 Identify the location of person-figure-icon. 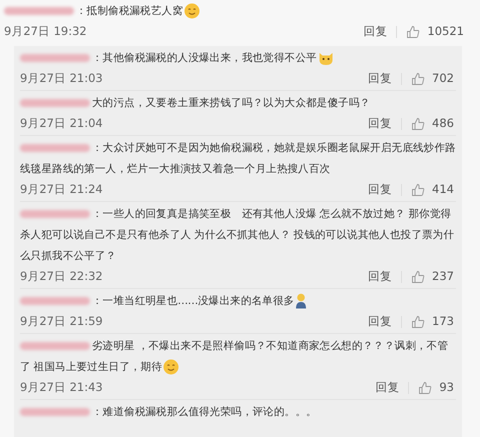
(301, 301).